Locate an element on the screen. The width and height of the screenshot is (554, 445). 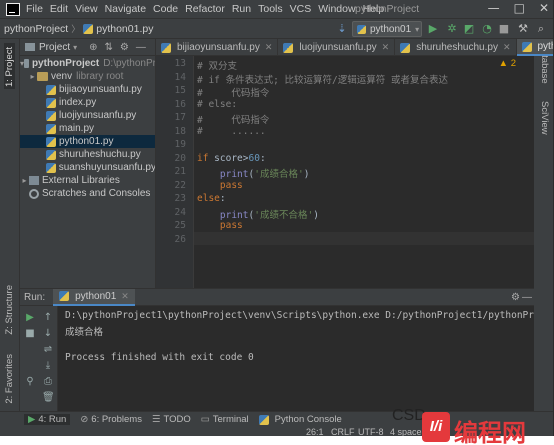
profile-button: ◔ is located at coordinates (487, 29).